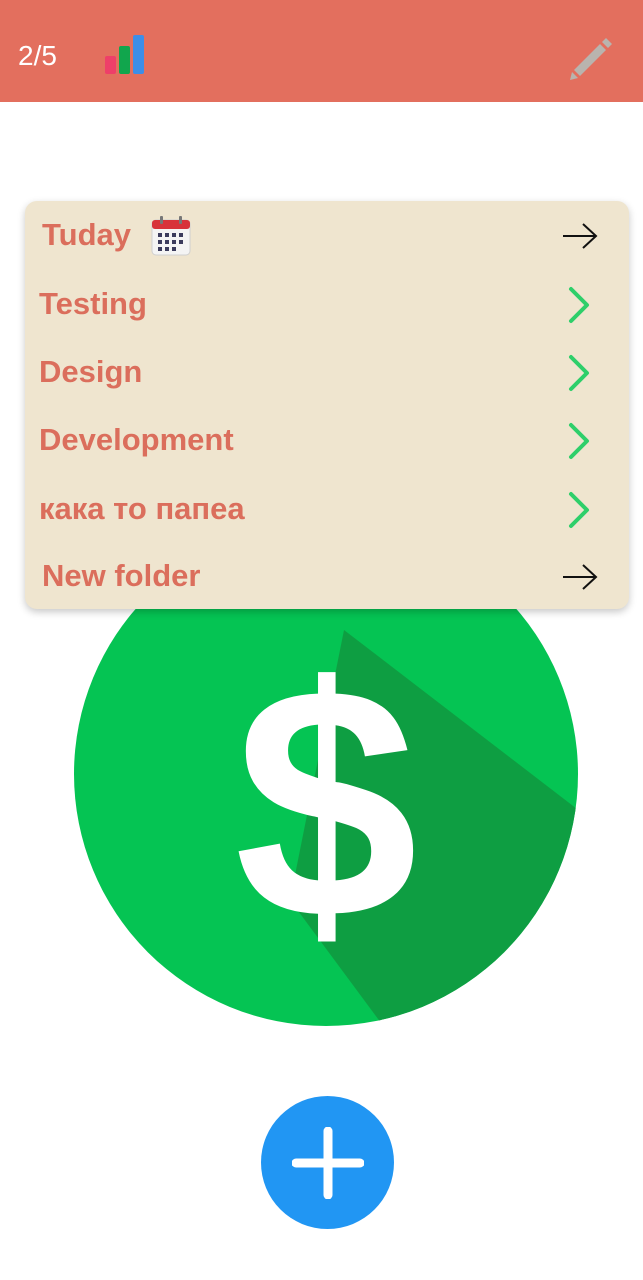 The width and height of the screenshot is (643, 1280). Describe the element at coordinates (327, 576) in the screenshot. I see `menu-item-new-folder: New folder` at that location.